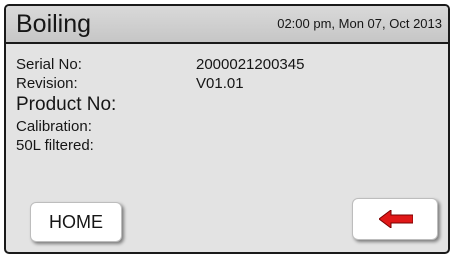 The image size is (456, 254). What do you see at coordinates (49, 64) in the screenshot?
I see `serial-label: Serial No:` at bounding box center [49, 64].